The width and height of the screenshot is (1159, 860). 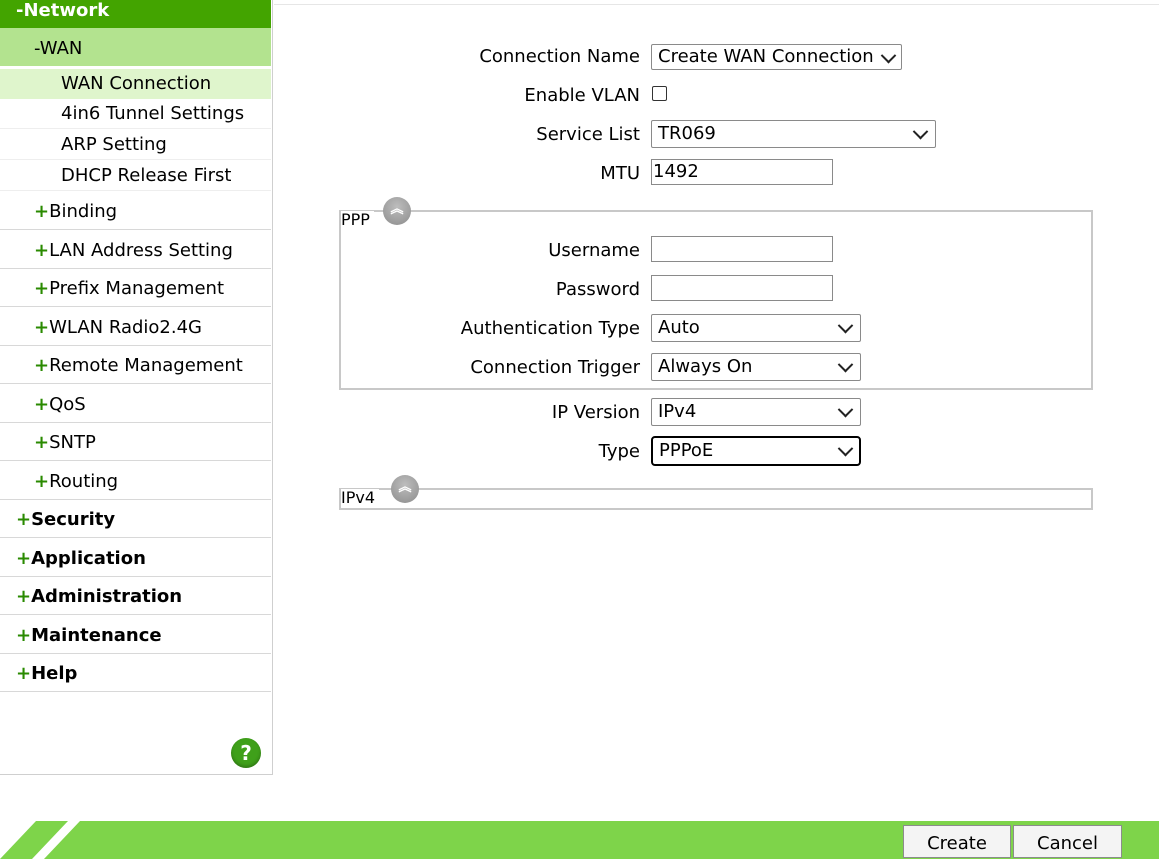 I want to click on nav-item-label: SNTP, so click(x=72, y=442).